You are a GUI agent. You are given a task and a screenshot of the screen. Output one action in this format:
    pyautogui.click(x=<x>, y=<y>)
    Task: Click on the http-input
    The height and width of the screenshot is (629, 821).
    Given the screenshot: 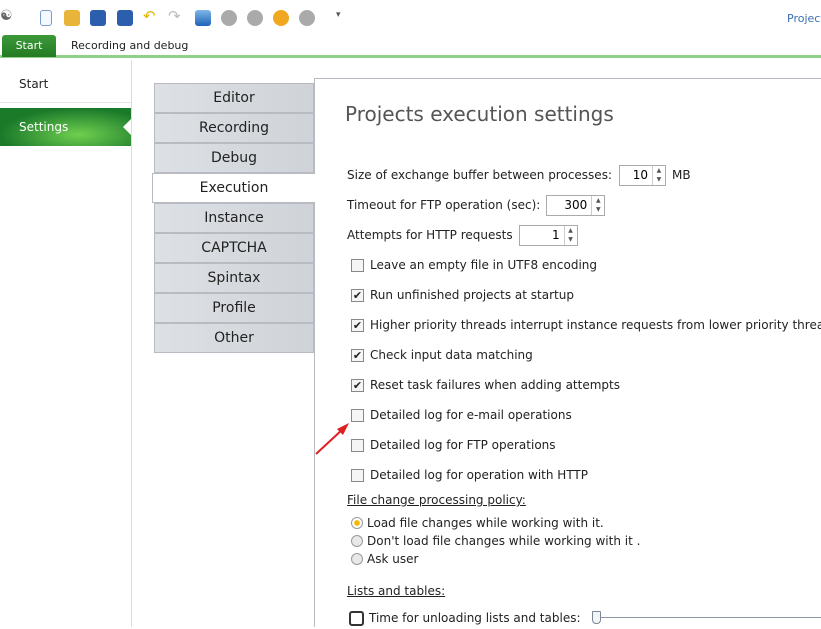 What is the action you would take?
    pyautogui.click(x=541, y=235)
    